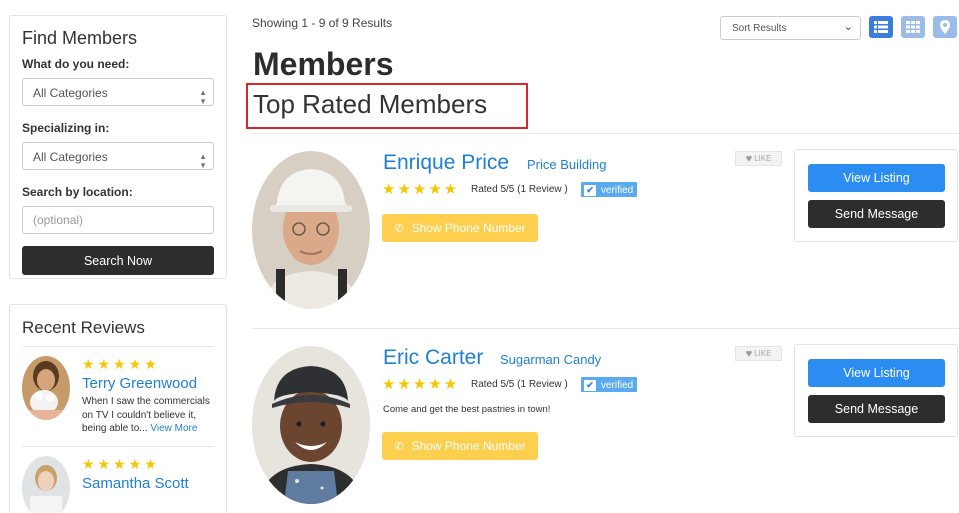  I want to click on member-description: Come and get the best pastries in town!, so click(467, 409).